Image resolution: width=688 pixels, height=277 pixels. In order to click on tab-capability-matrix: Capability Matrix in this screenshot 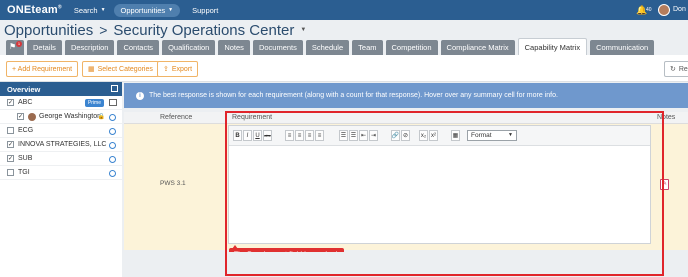, I will do `click(552, 46)`.